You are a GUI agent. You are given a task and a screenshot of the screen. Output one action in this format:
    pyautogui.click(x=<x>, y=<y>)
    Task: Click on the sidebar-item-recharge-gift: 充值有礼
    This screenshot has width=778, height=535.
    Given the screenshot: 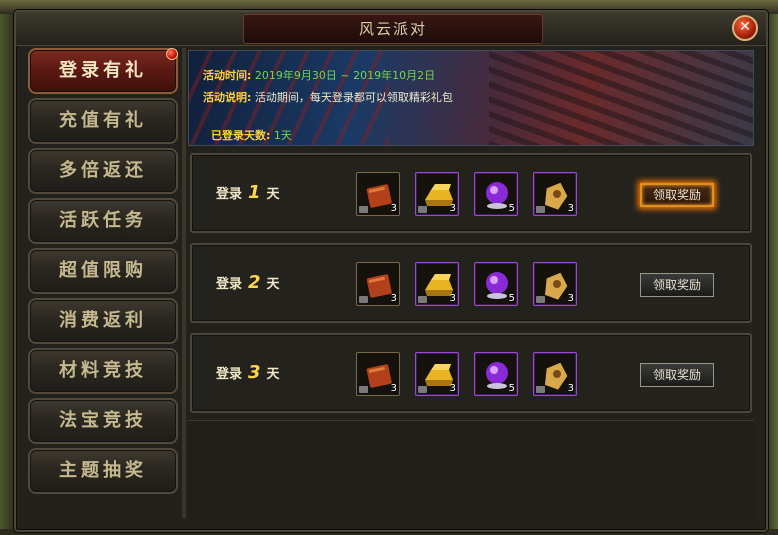 What is the action you would take?
    pyautogui.click(x=103, y=121)
    